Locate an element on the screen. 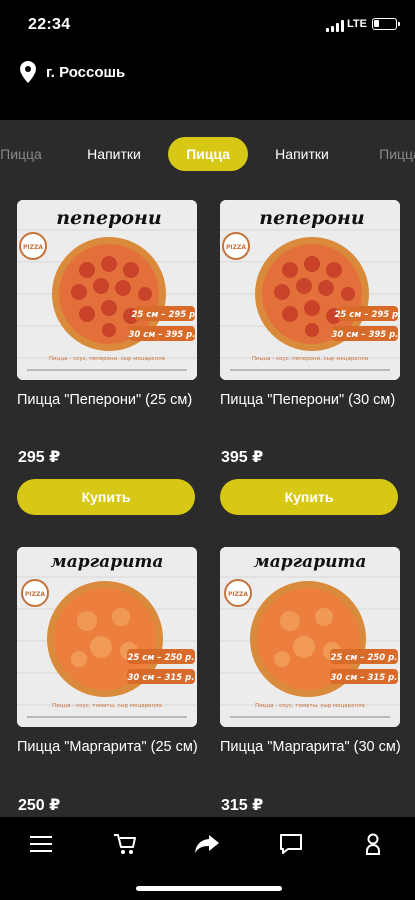 The height and width of the screenshot is (900, 415). map-pin-icon is located at coordinates (28, 72).